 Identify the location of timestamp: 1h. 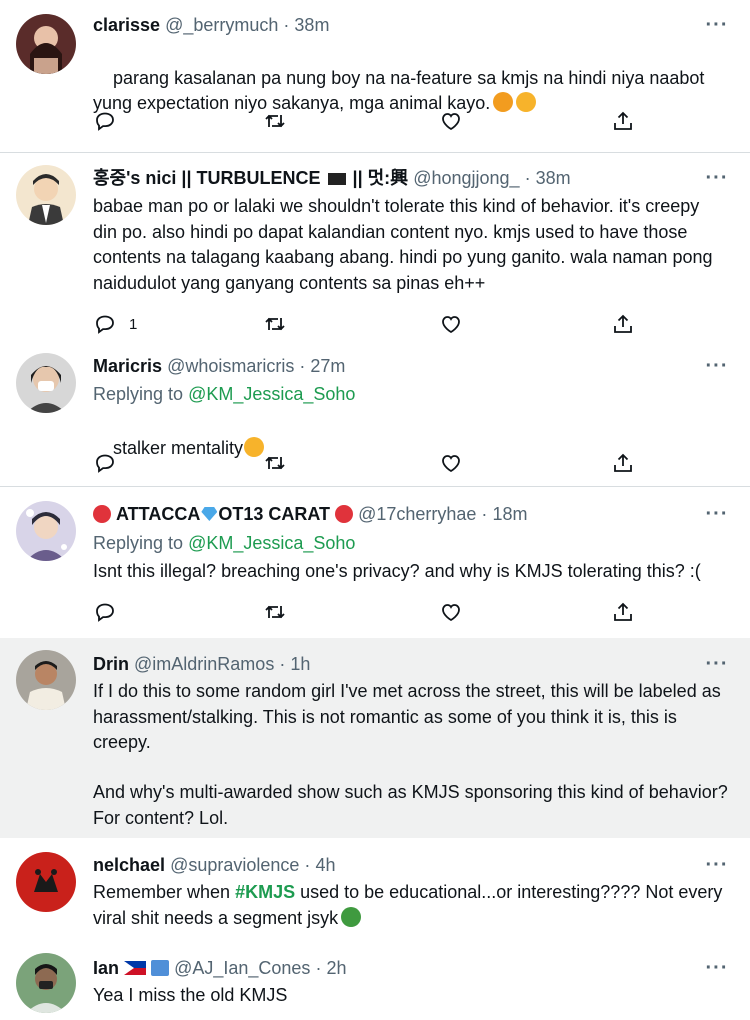
(300, 664).